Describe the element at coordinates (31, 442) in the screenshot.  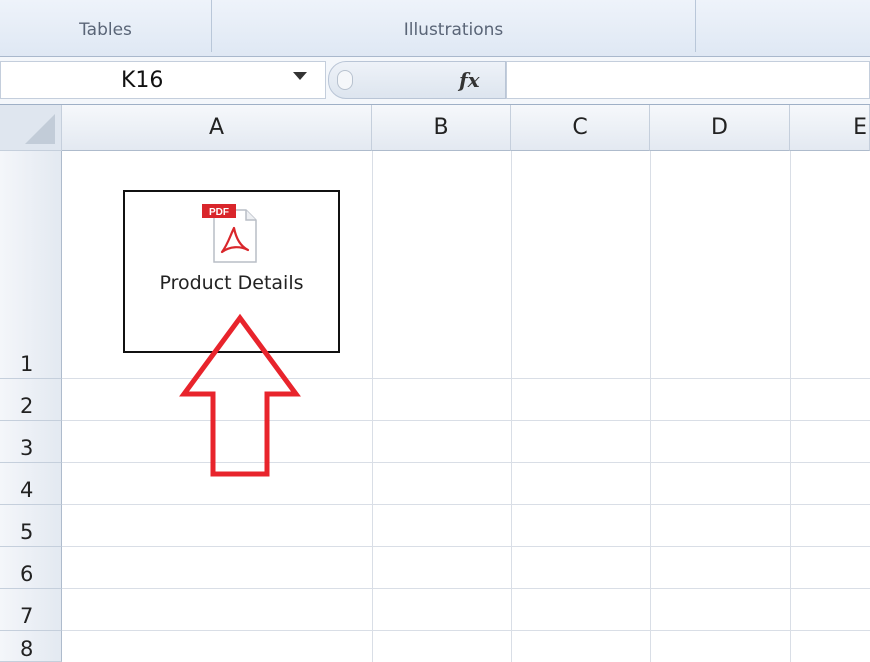
I see `row-header-3: 3` at that location.